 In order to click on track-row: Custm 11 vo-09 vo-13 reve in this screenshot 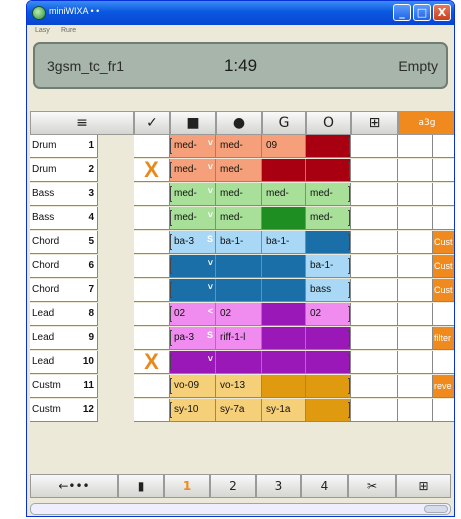, I will do `click(242, 386)`.